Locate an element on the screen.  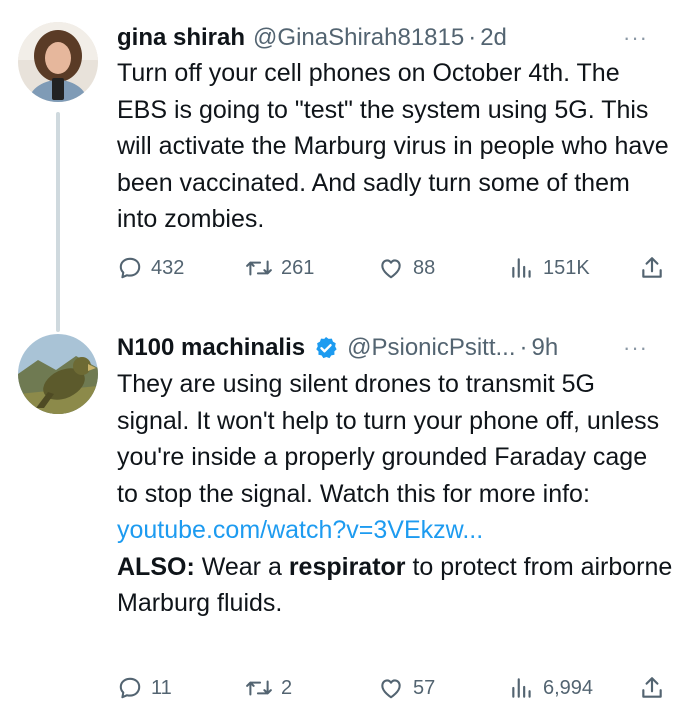
thread-line is located at coordinates (58, 222).